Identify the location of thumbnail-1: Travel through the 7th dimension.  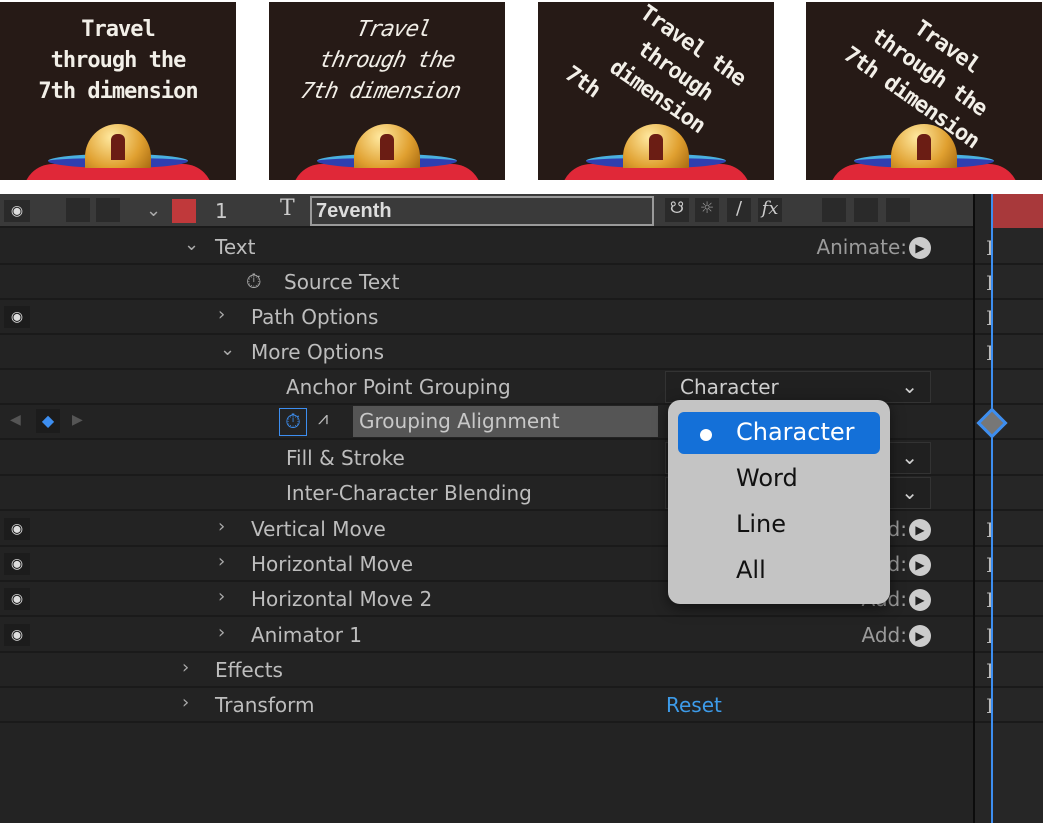
(118, 91).